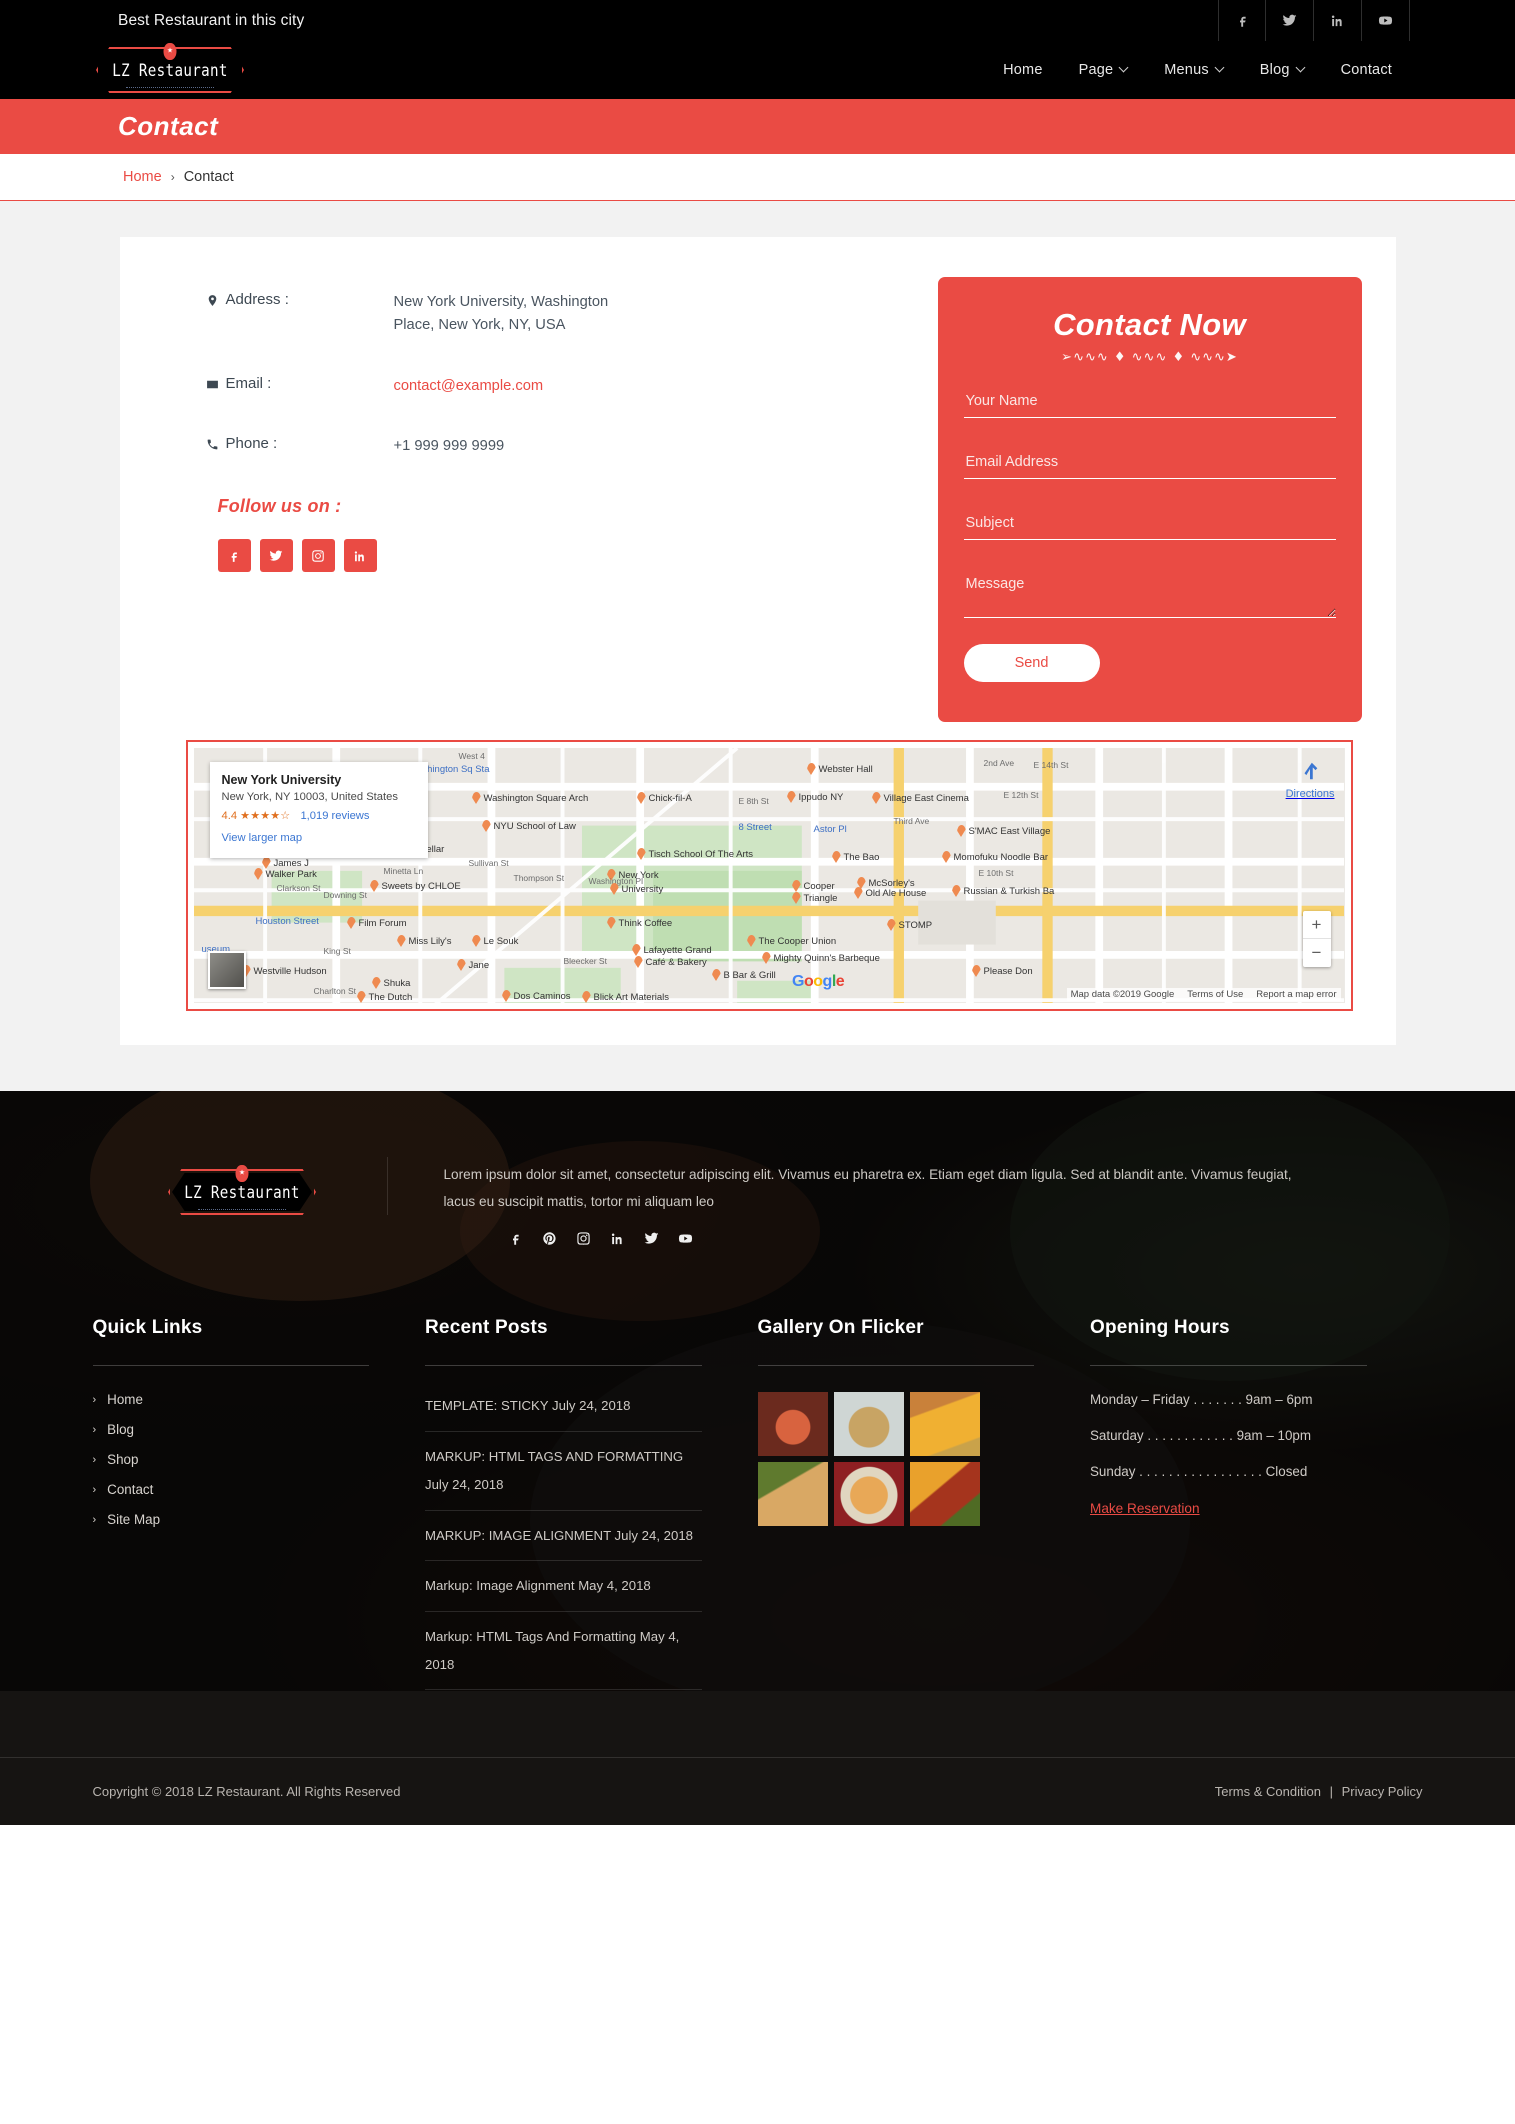 This screenshot has height=2124, width=1515. I want to click on map-label: E 10th St, so click(996, 873).